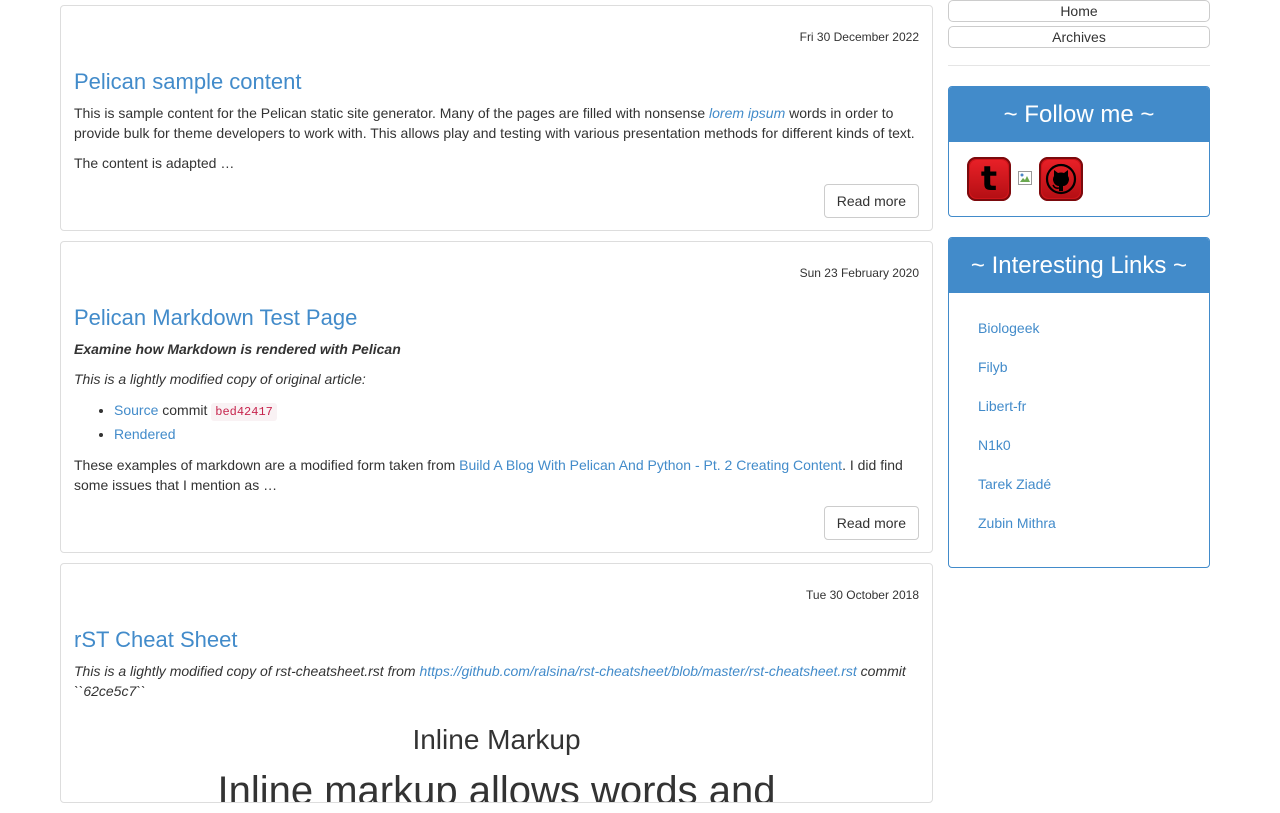 The width and height of the screenshot is (1280, 813). What do you see at coordinates (993, 367) in the screenshot?
I see `link-filyb: Filyb` at bounding box center [993, 367].